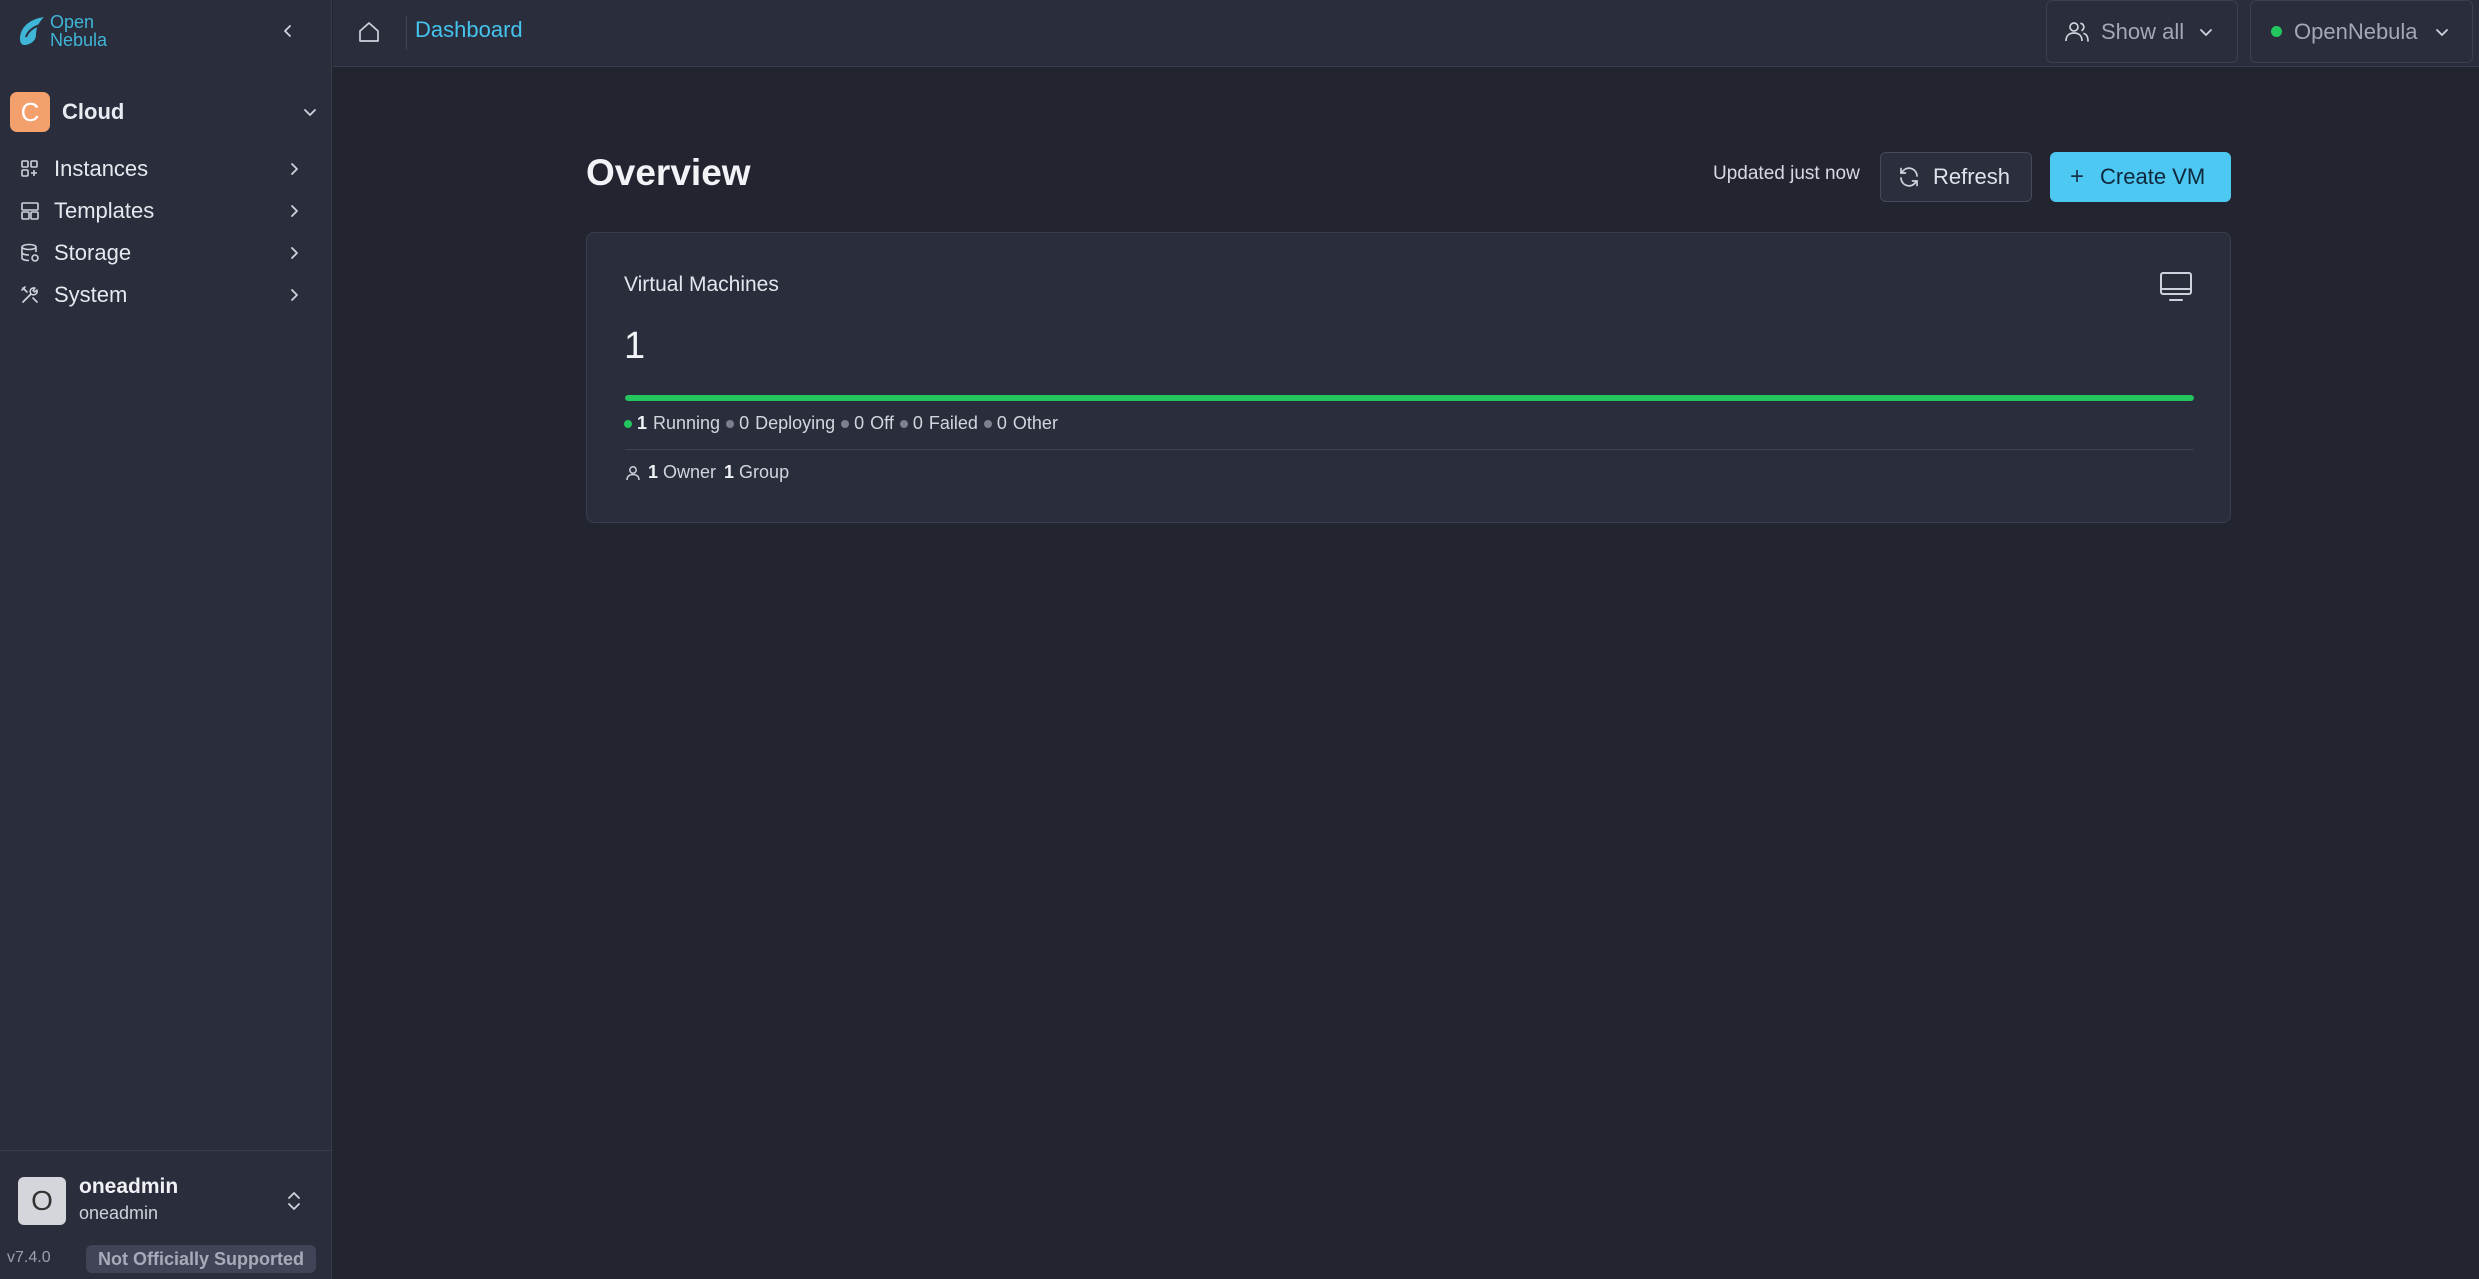  What do you see at coordinates (30, 253) in the screenshot?
I see `storage-icon` at bounding box center [30, 253].